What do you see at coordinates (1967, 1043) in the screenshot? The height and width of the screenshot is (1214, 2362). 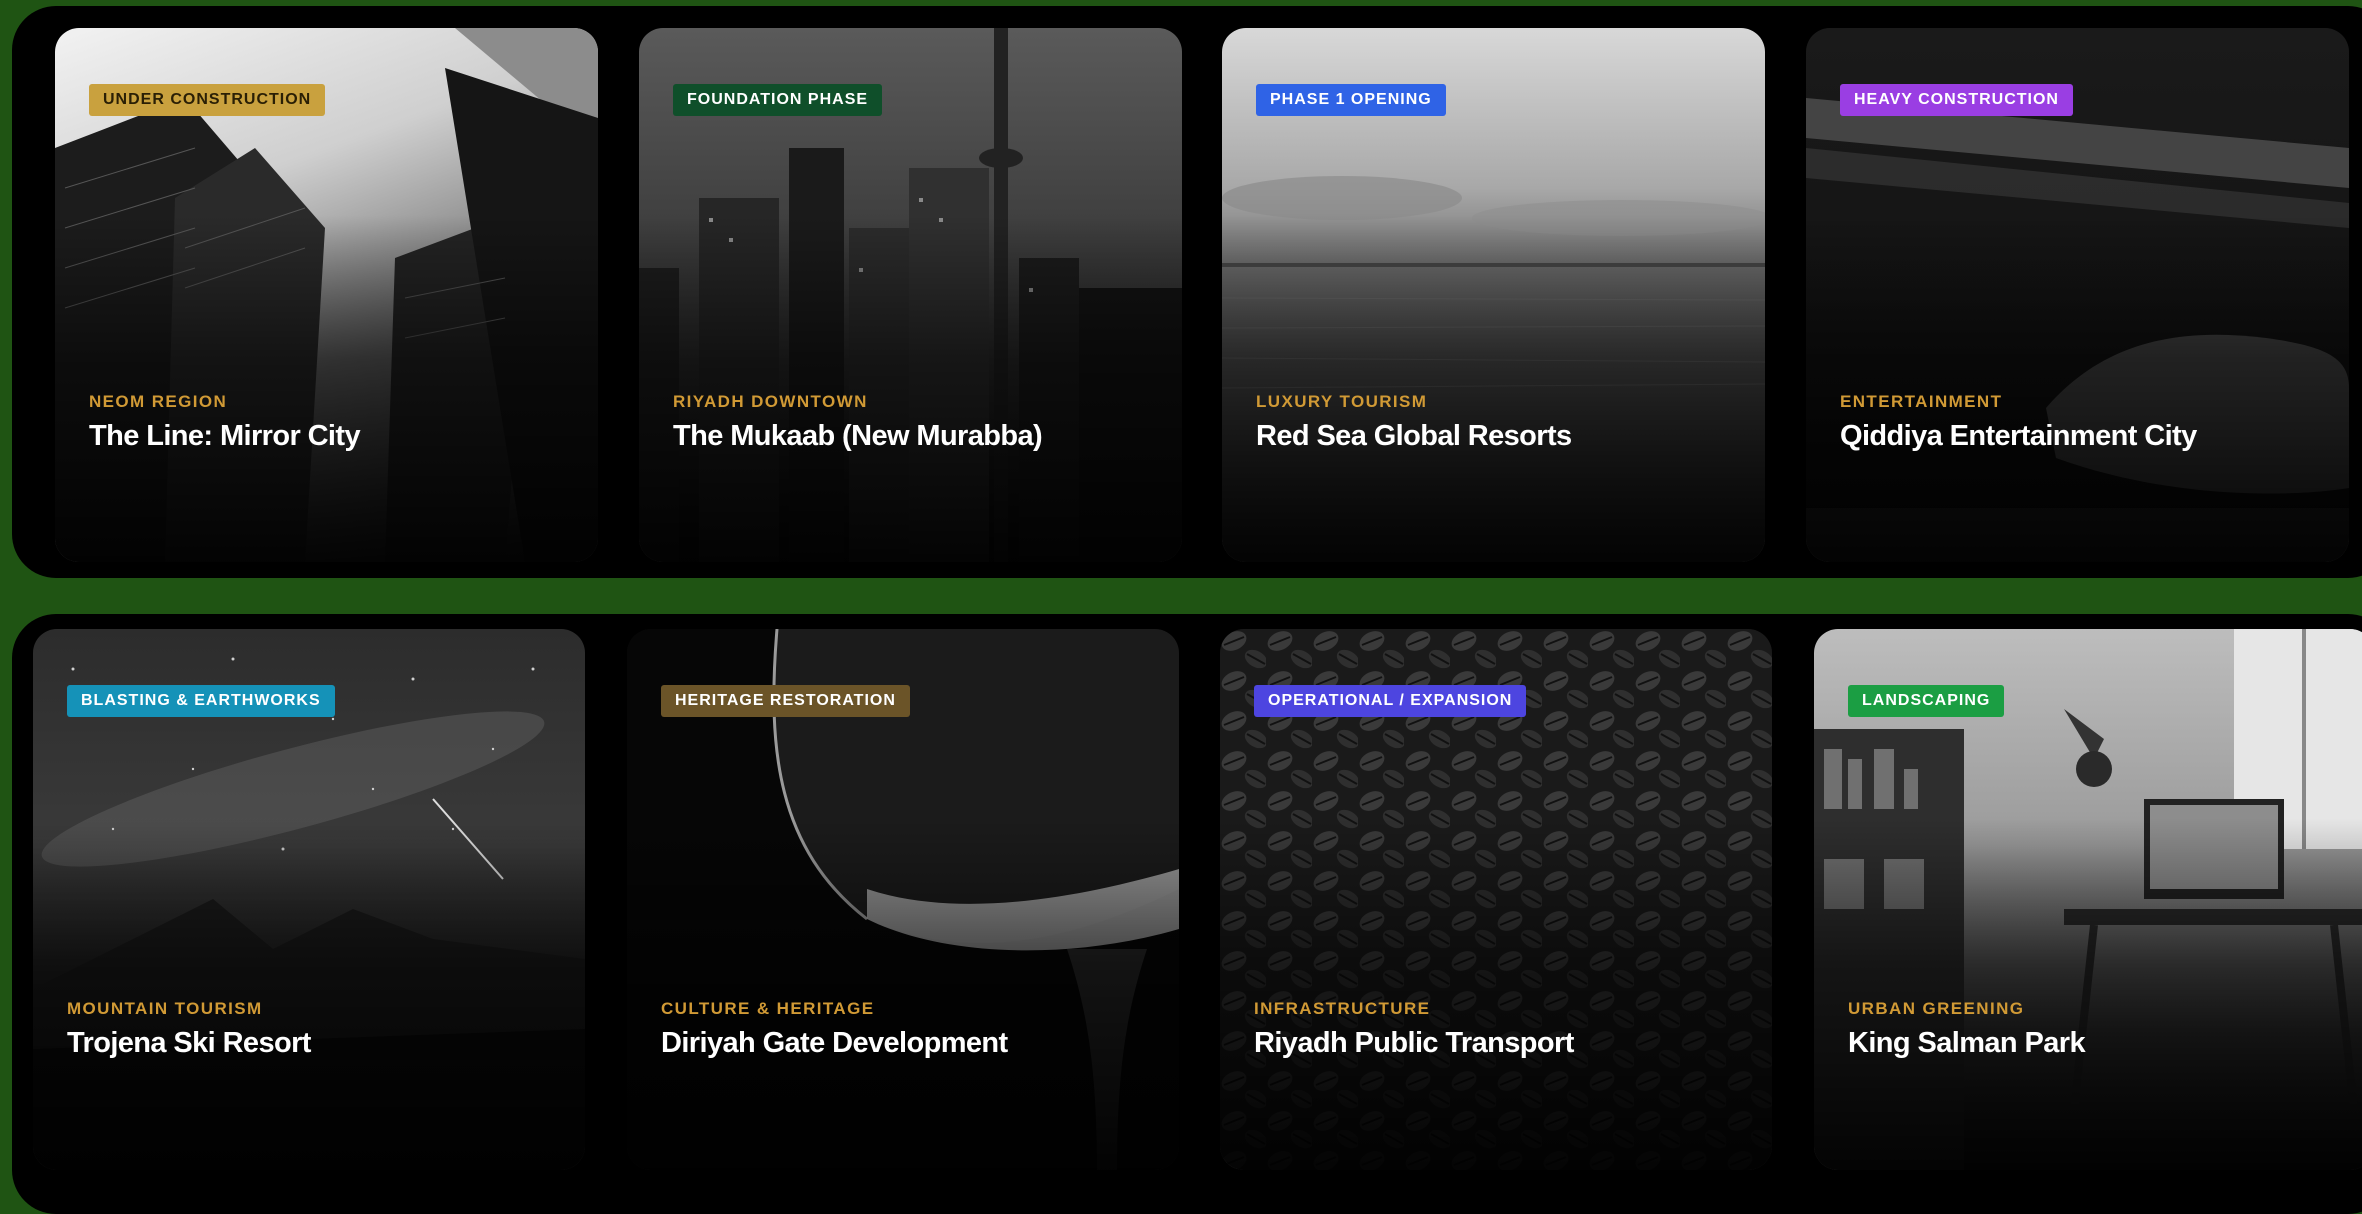 I see `project-title: King Salman Park` at bounding box center [1967, 1043].